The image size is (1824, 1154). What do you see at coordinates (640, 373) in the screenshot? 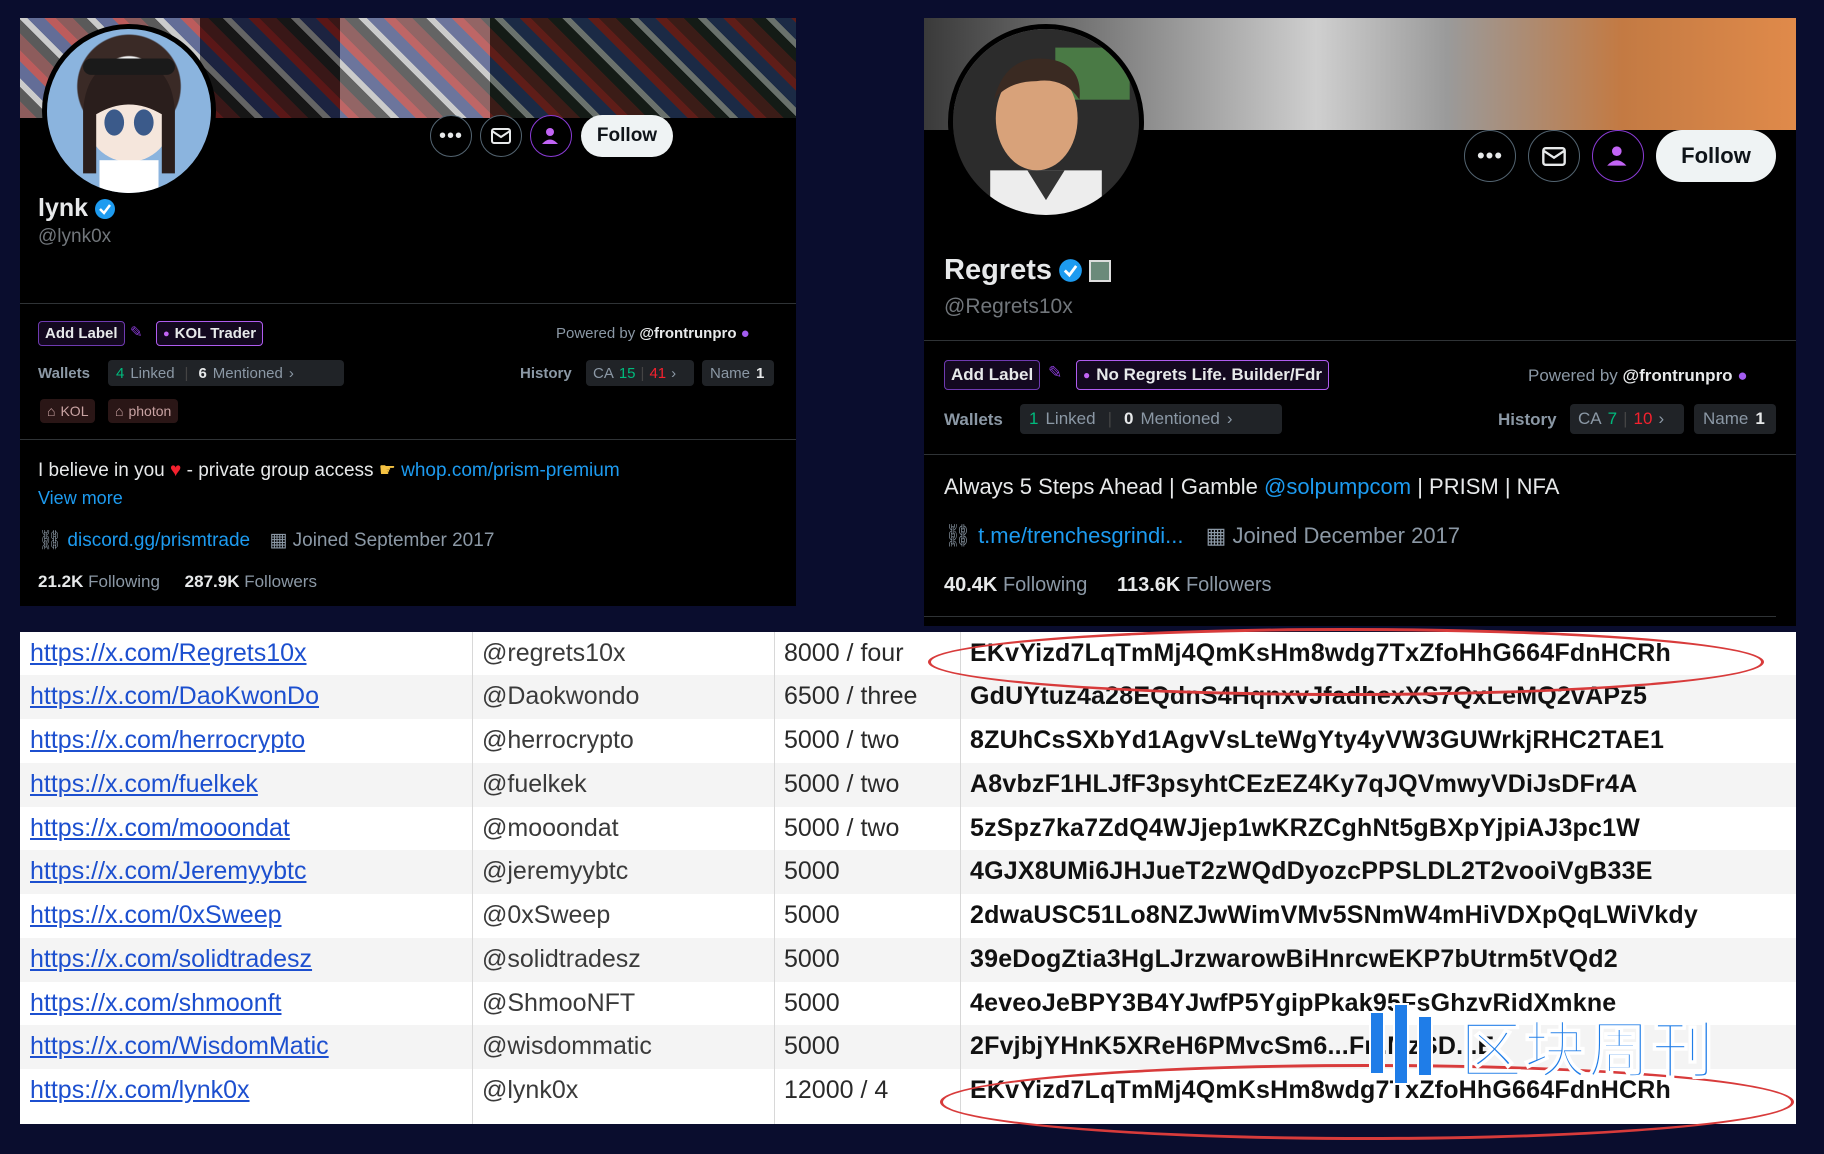
I see `ca-history-pill: CA 15 | 41 ›` at bounding box center [640, 373].